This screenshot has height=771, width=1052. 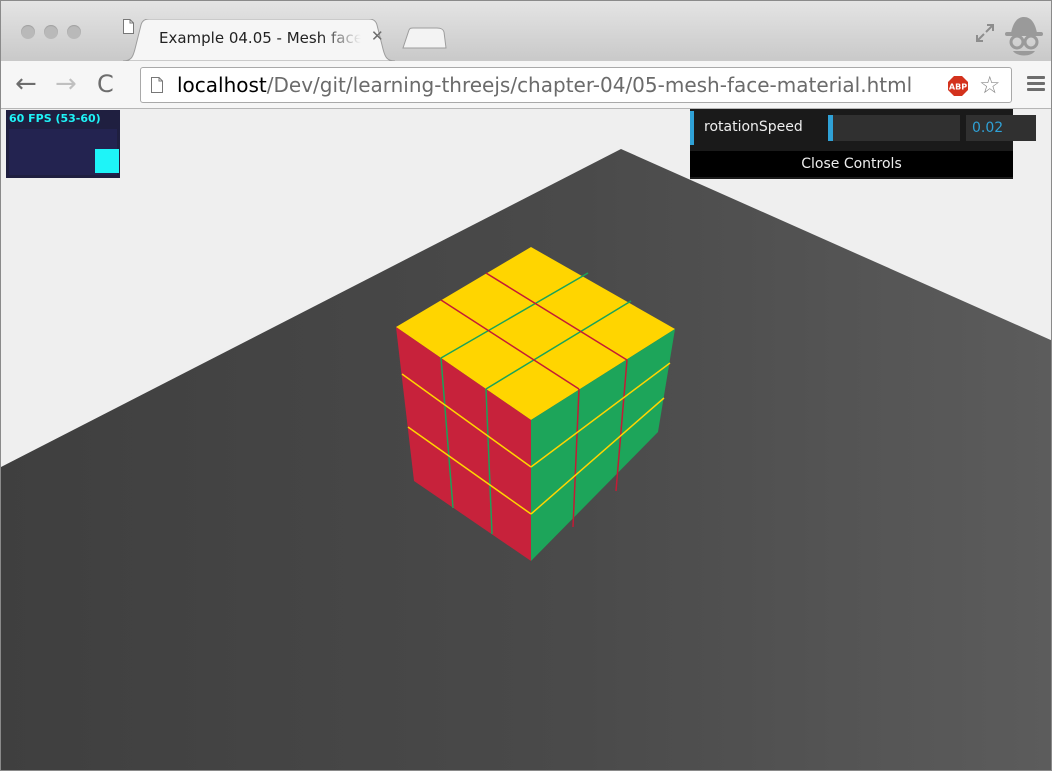 I want to click on rotation-speed-slider, so click(x=894, y=128).